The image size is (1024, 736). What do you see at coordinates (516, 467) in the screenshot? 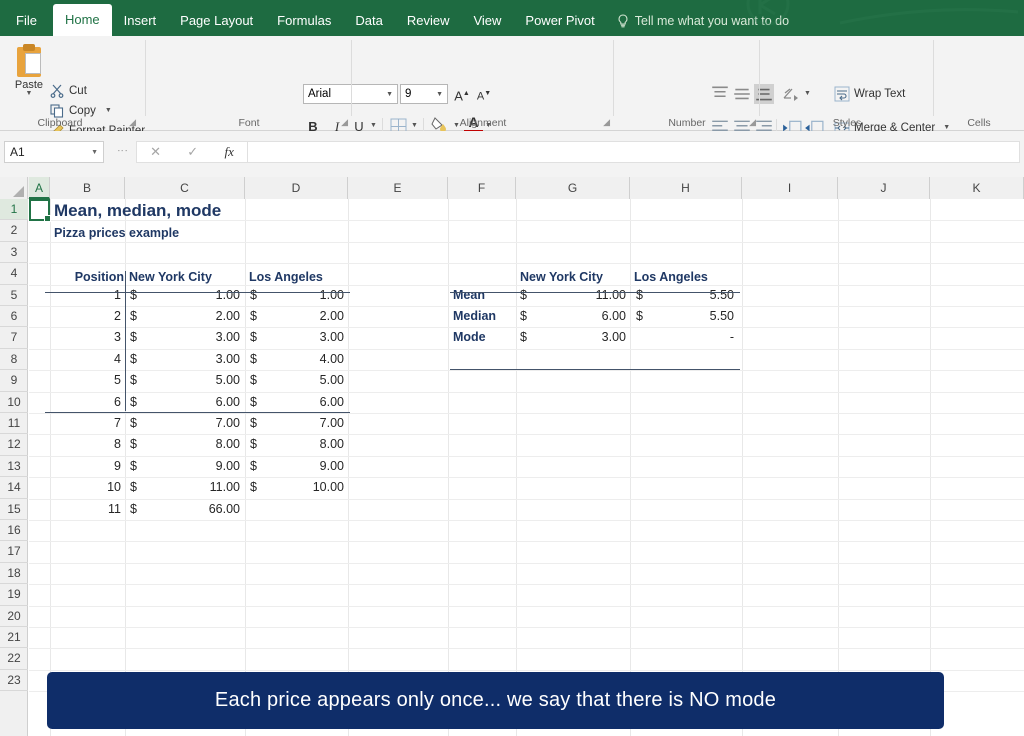
I see `grid-column-line` at bounding box center [516, 467].